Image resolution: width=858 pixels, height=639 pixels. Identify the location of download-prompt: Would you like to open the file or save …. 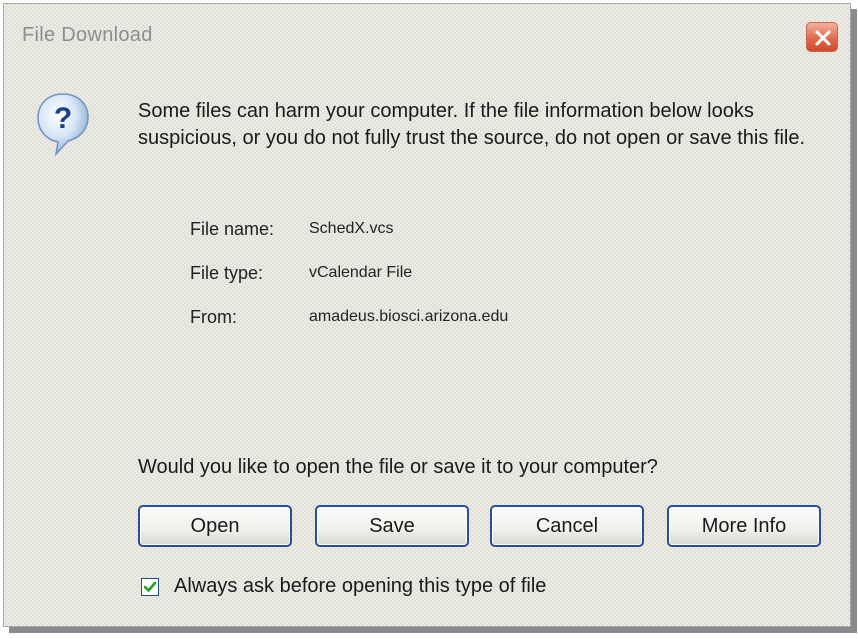
(398, 467).